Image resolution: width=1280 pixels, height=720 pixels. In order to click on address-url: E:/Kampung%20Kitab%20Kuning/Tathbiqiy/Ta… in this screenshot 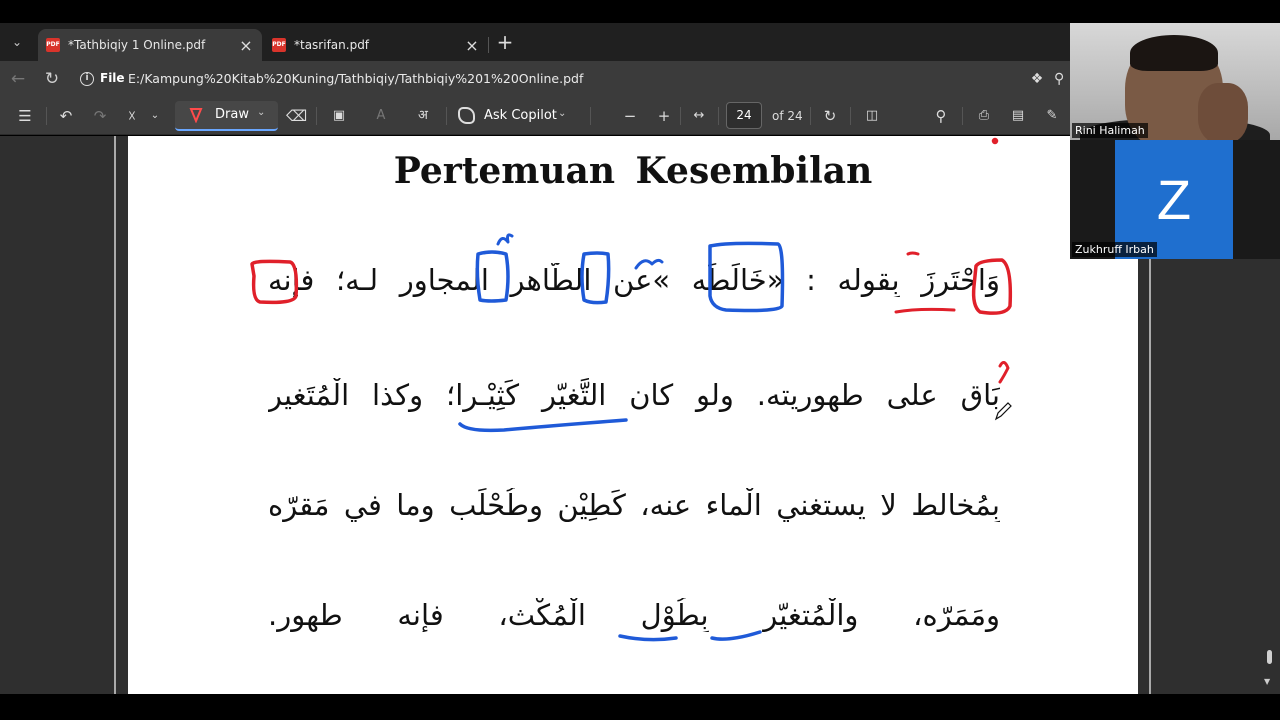, I will do `click(355, 78)`.